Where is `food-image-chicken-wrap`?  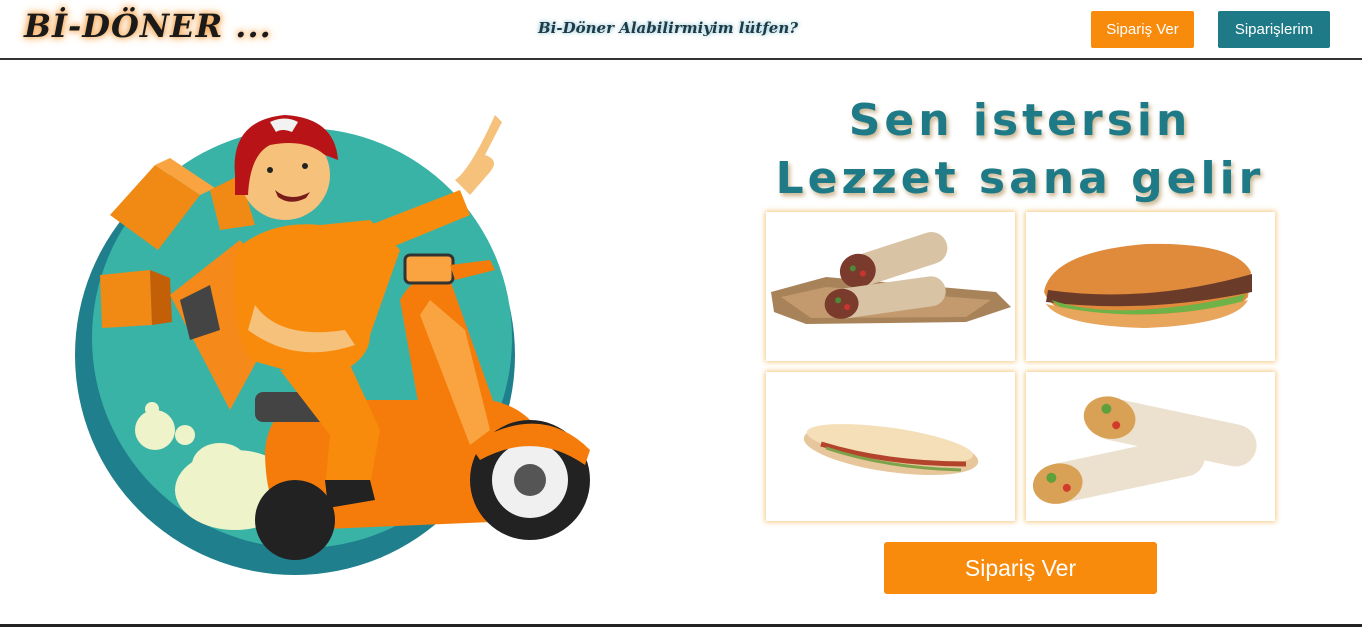 food-image-chicken-wrap is located at coordinates (1150, 446).